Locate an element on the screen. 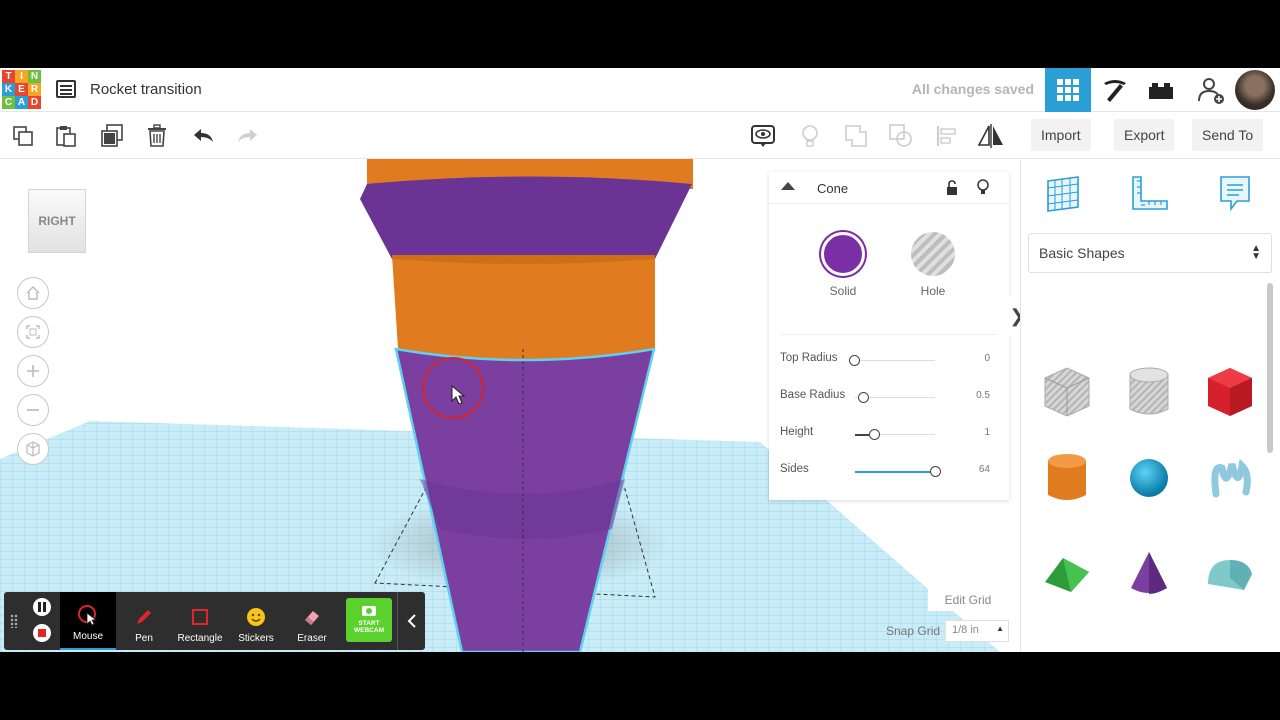 This screenshot has width=1280, height=720. hide-button is located at coordinates (810, 136).